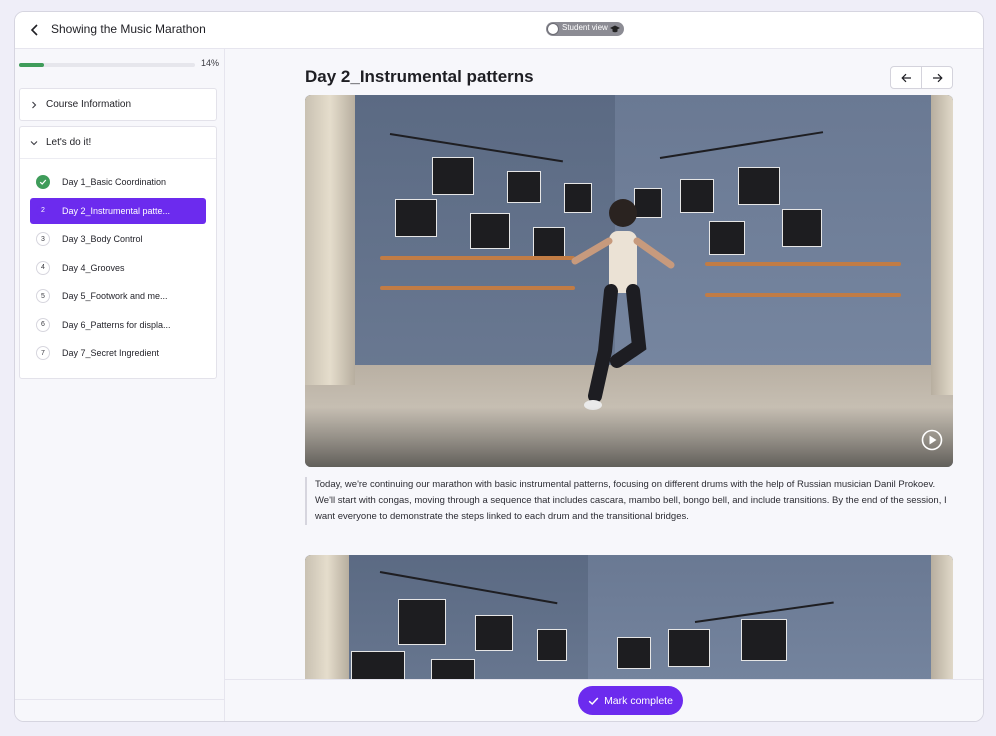  What do you see at coordinates (43, 267) in the screenshot?
I see `lesson-number: 4` at bounding box center [43, 267].